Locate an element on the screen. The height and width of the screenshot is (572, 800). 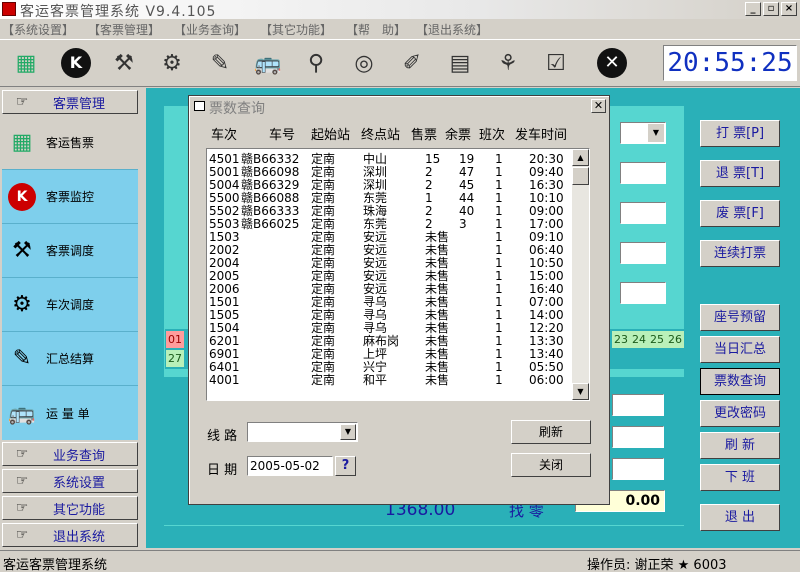
minimize-button: _ is located at coordinates (753, 9).